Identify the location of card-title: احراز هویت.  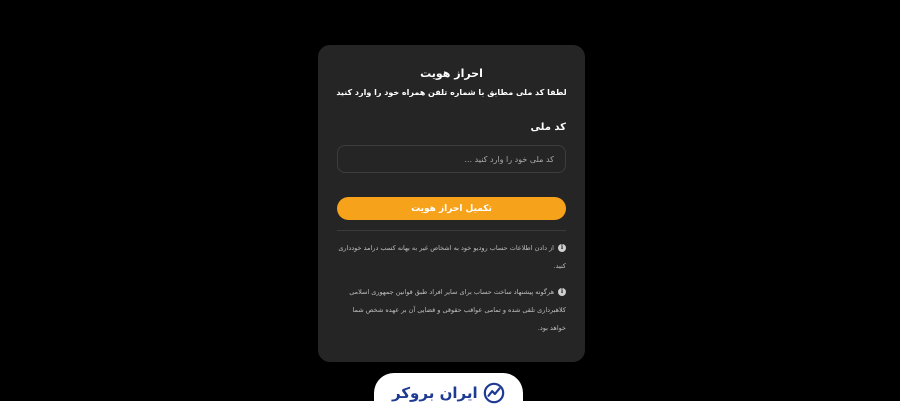
(451, 73).